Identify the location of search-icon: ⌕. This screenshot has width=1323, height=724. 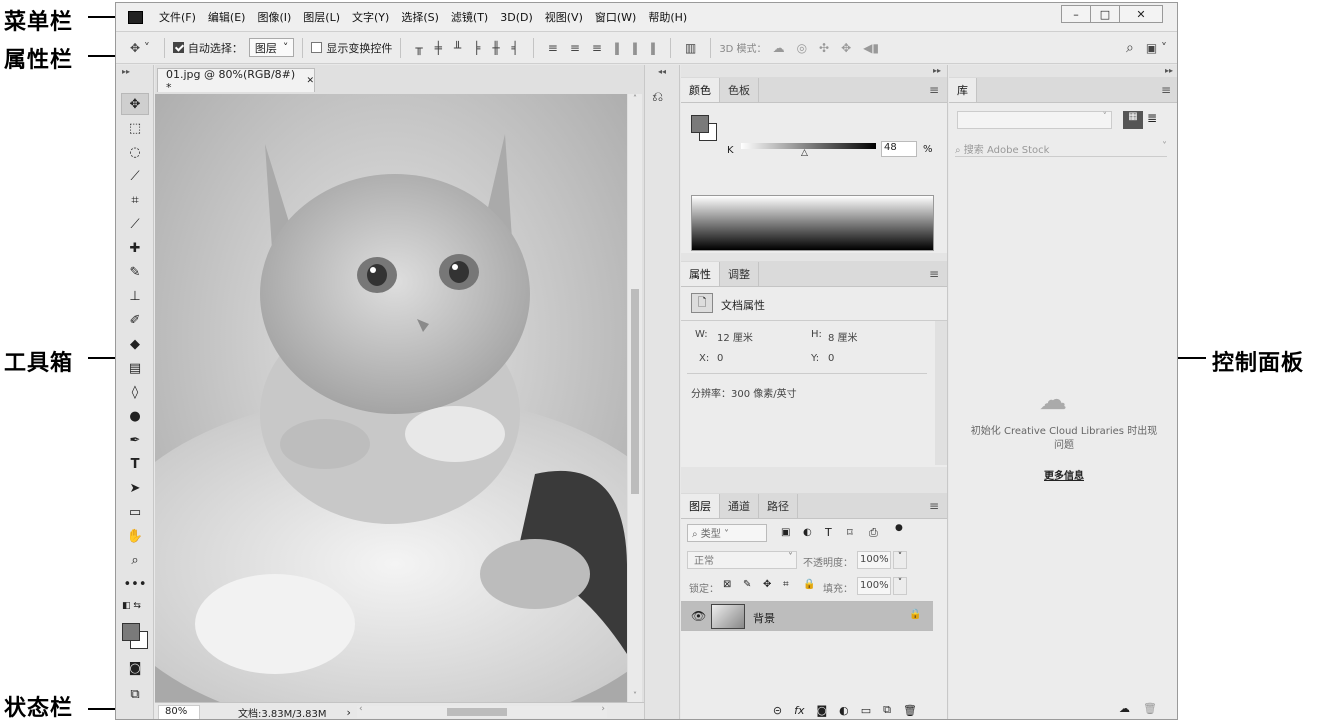
(1130, 48).